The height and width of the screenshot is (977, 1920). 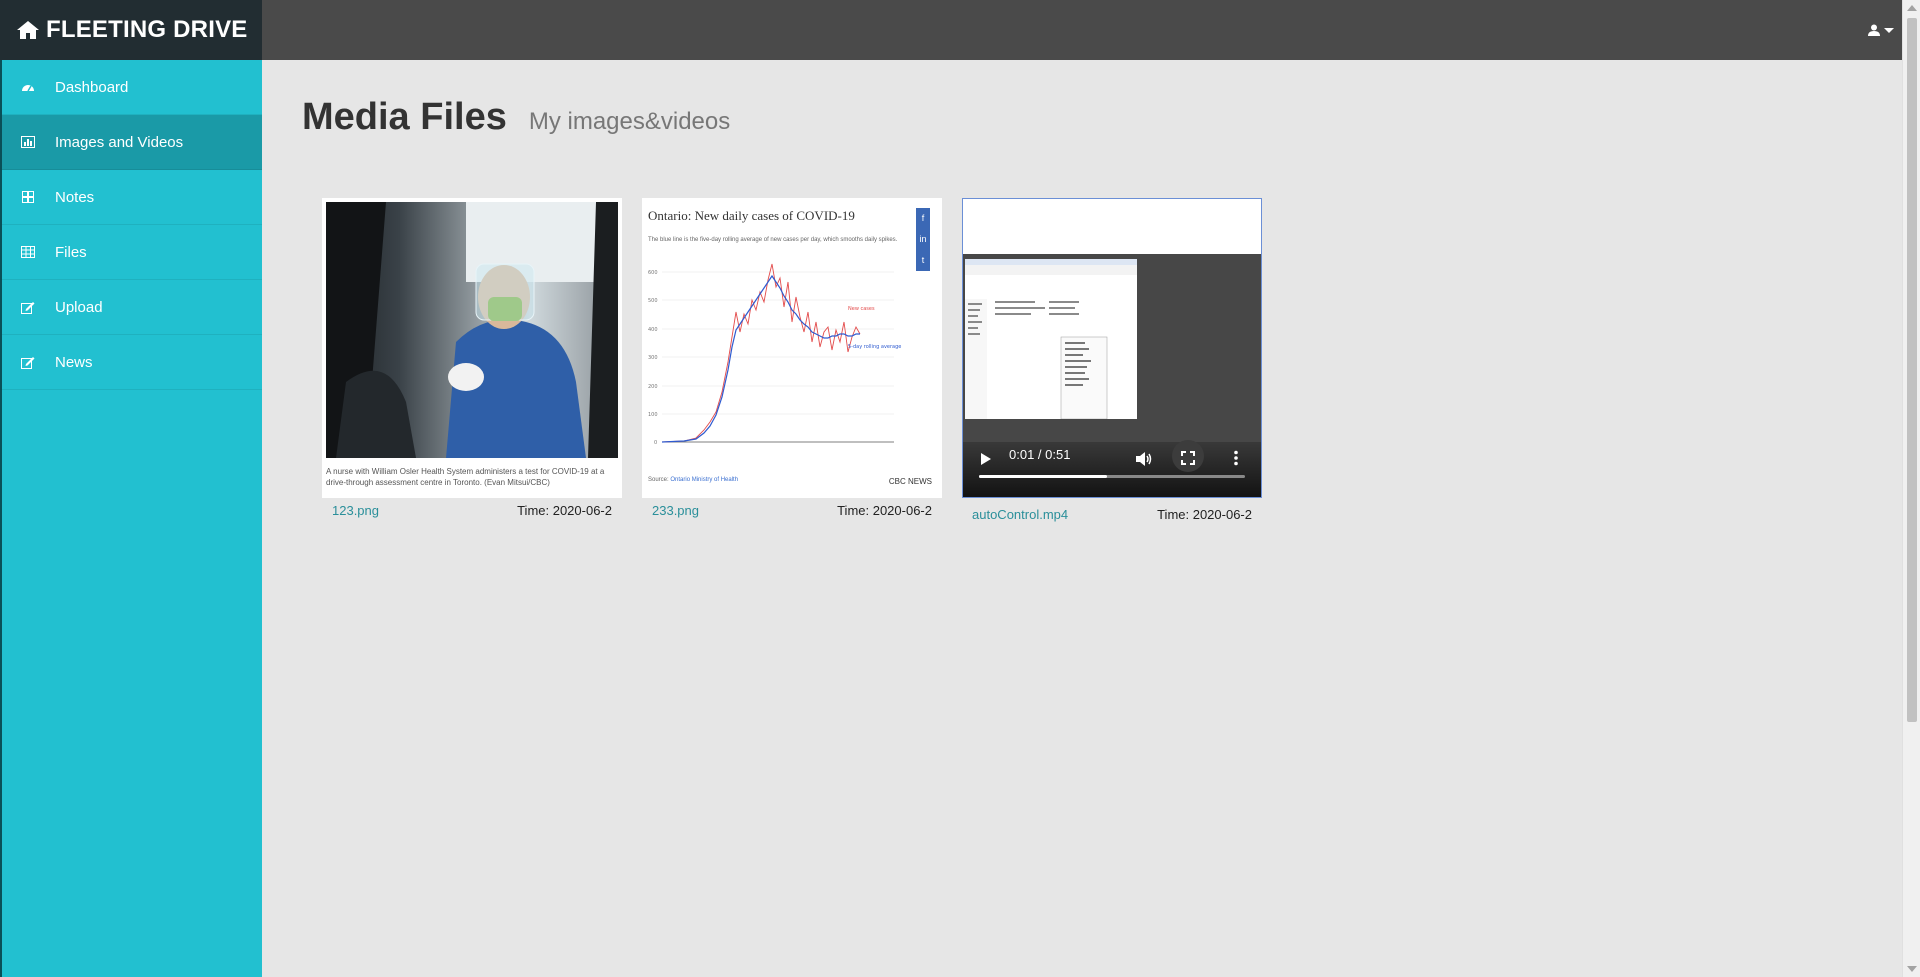 I want to click on vertical-scrollbar, so click(x=1911, y=488).